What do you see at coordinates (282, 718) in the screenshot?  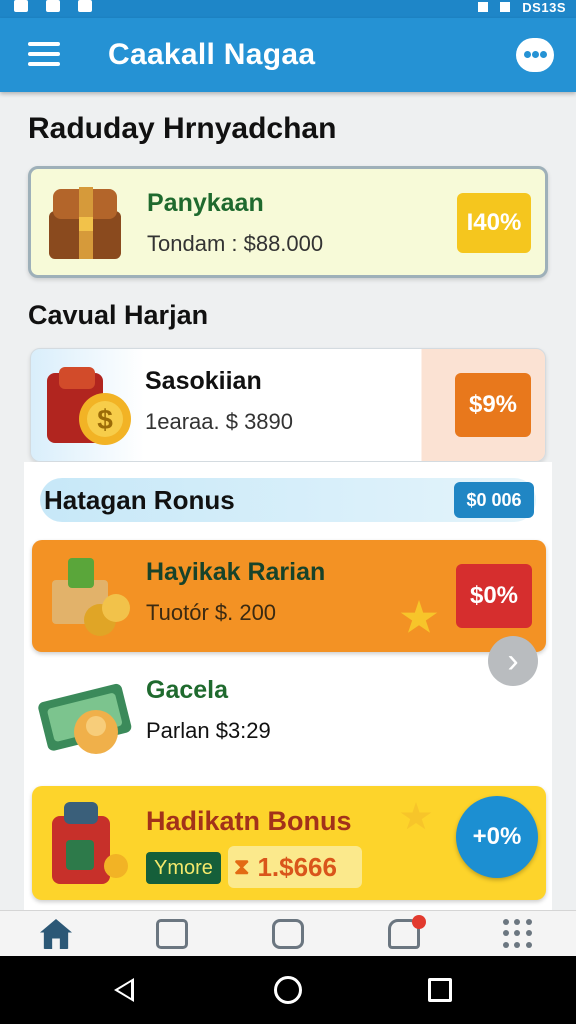 I see `list-item: Gacela Parlan $3:29` at bounding box center [282, 718].